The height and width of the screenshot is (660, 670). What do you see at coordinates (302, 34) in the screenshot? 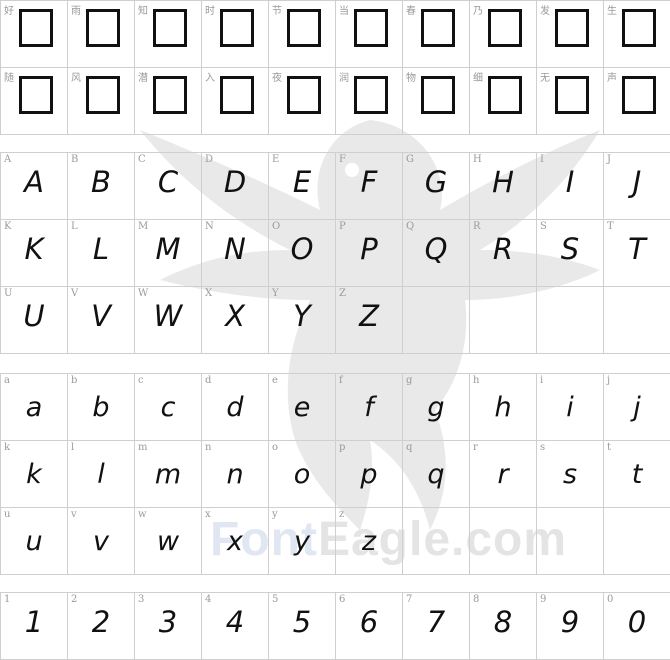
I see `glyph-cell: 节` at bounding box center [302, 34].